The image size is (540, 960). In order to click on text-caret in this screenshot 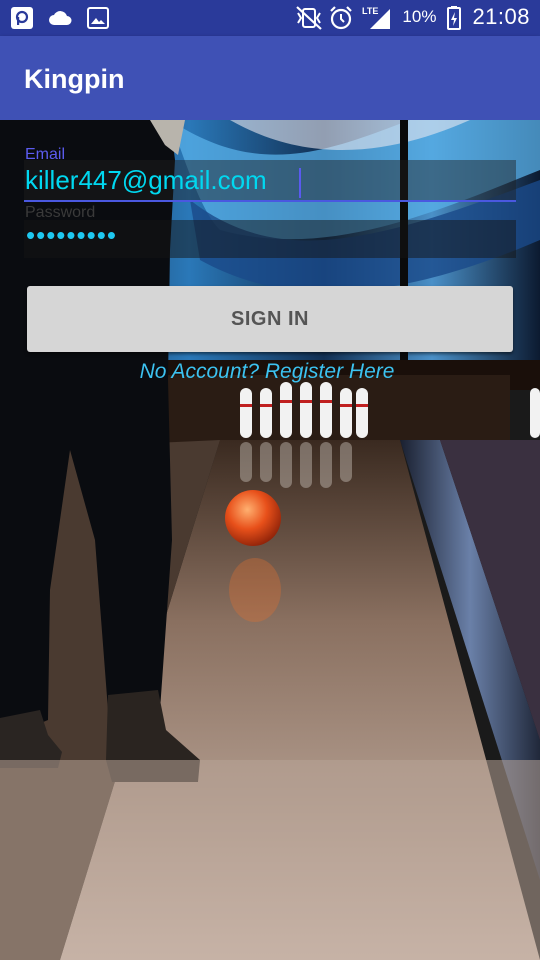, I will do `click(300, 183)`.